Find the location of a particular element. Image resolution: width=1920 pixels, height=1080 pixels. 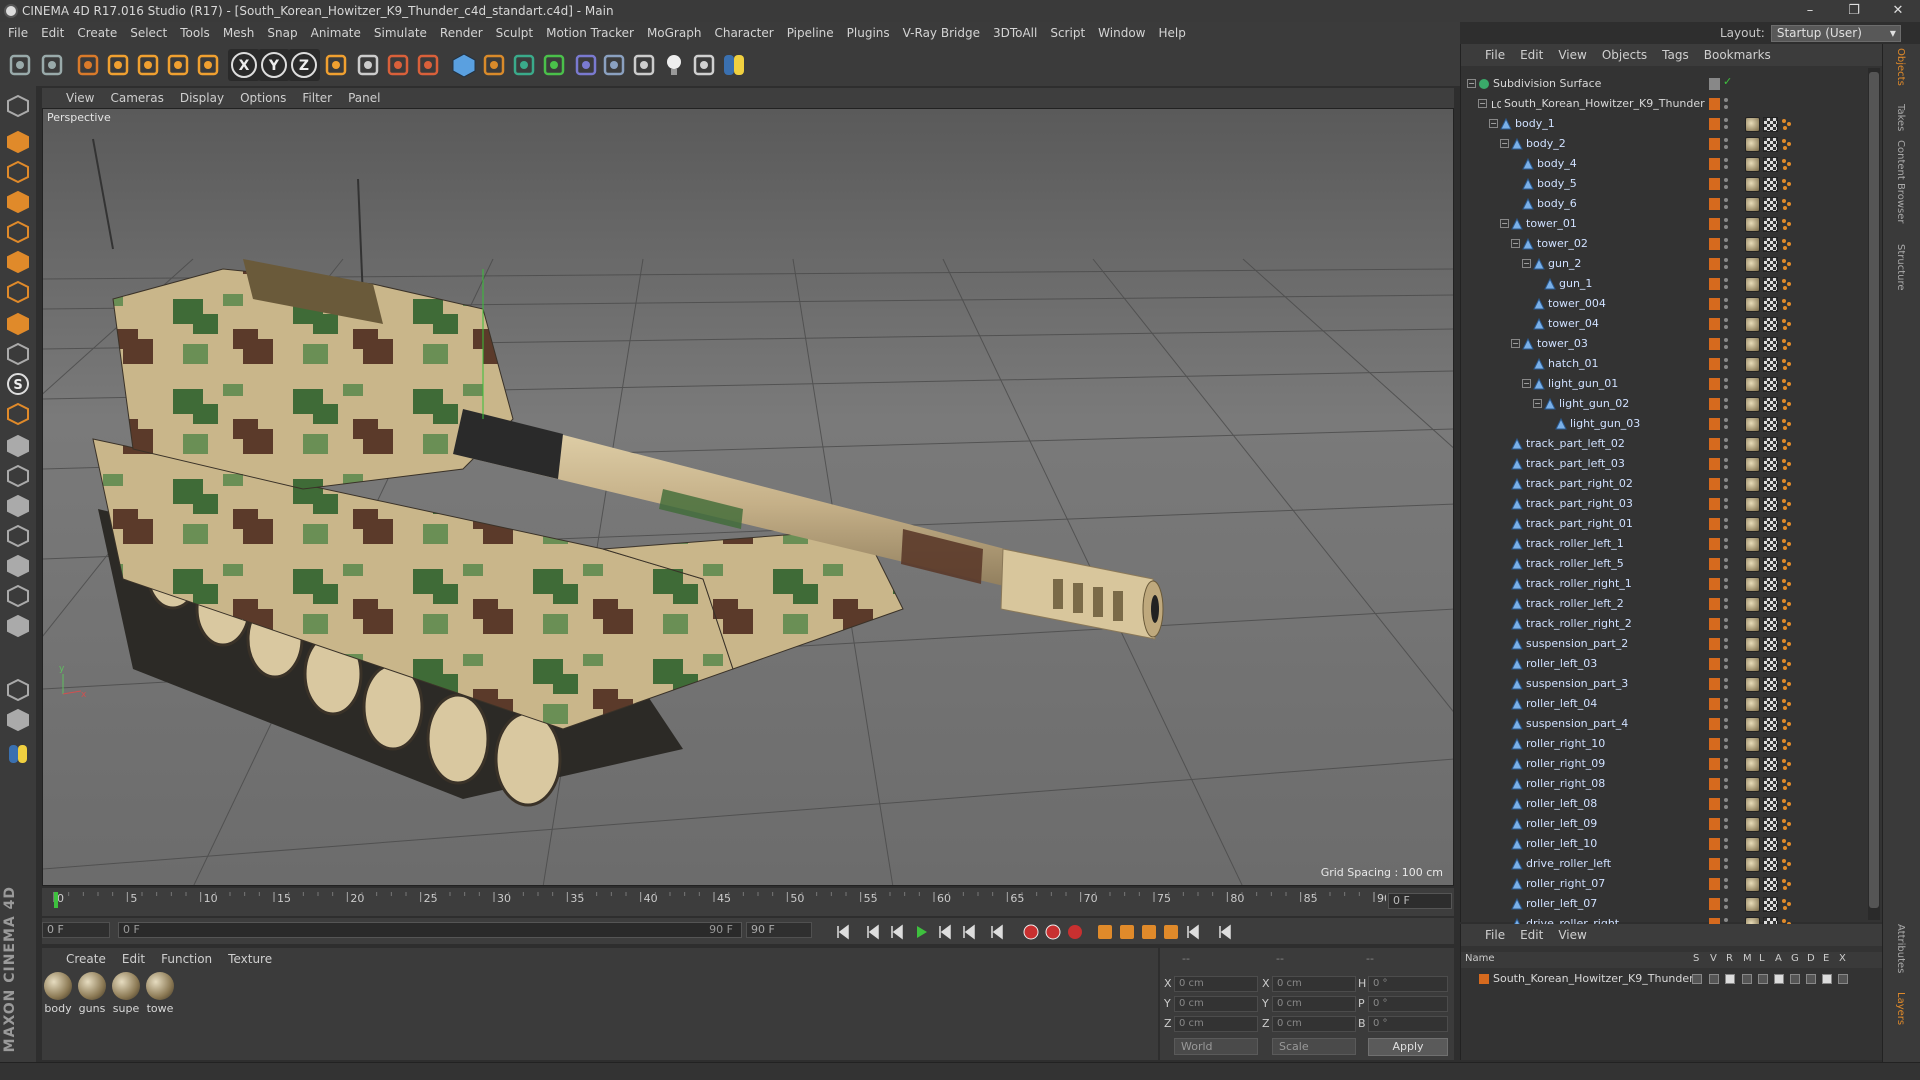

menu-pipeline: Pipeline is located at coordinates (810, 33).